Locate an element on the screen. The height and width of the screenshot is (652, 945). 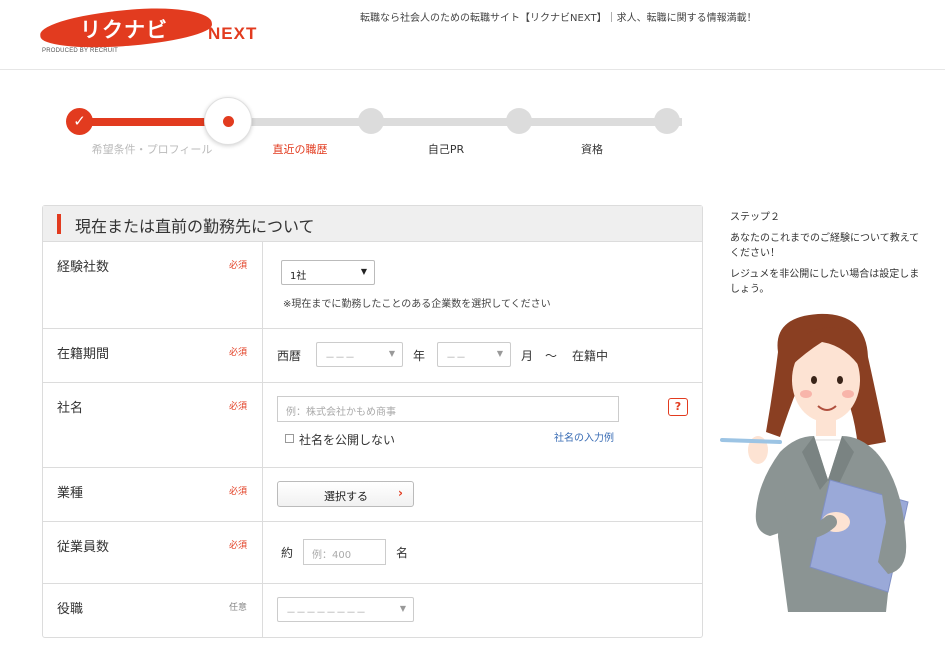
month-unit: 月 is located at coordinates (527, 356).